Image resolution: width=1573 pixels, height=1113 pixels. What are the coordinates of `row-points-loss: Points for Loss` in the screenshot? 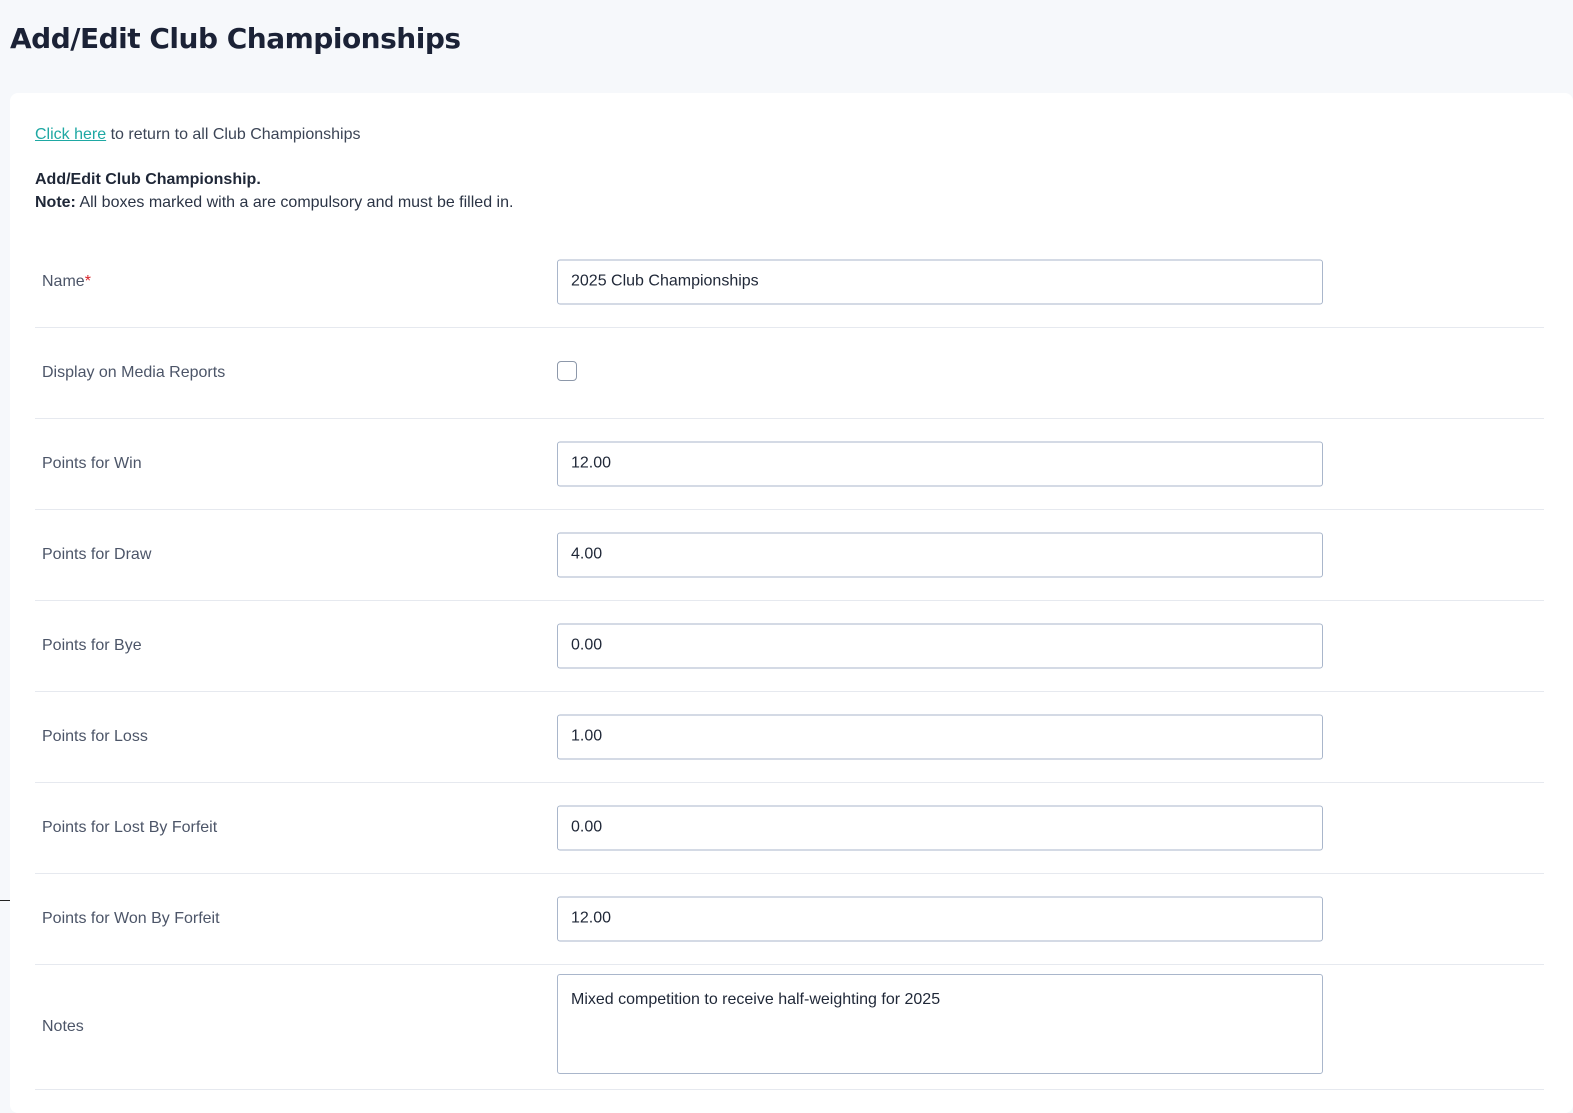 It's located at (789, 737).